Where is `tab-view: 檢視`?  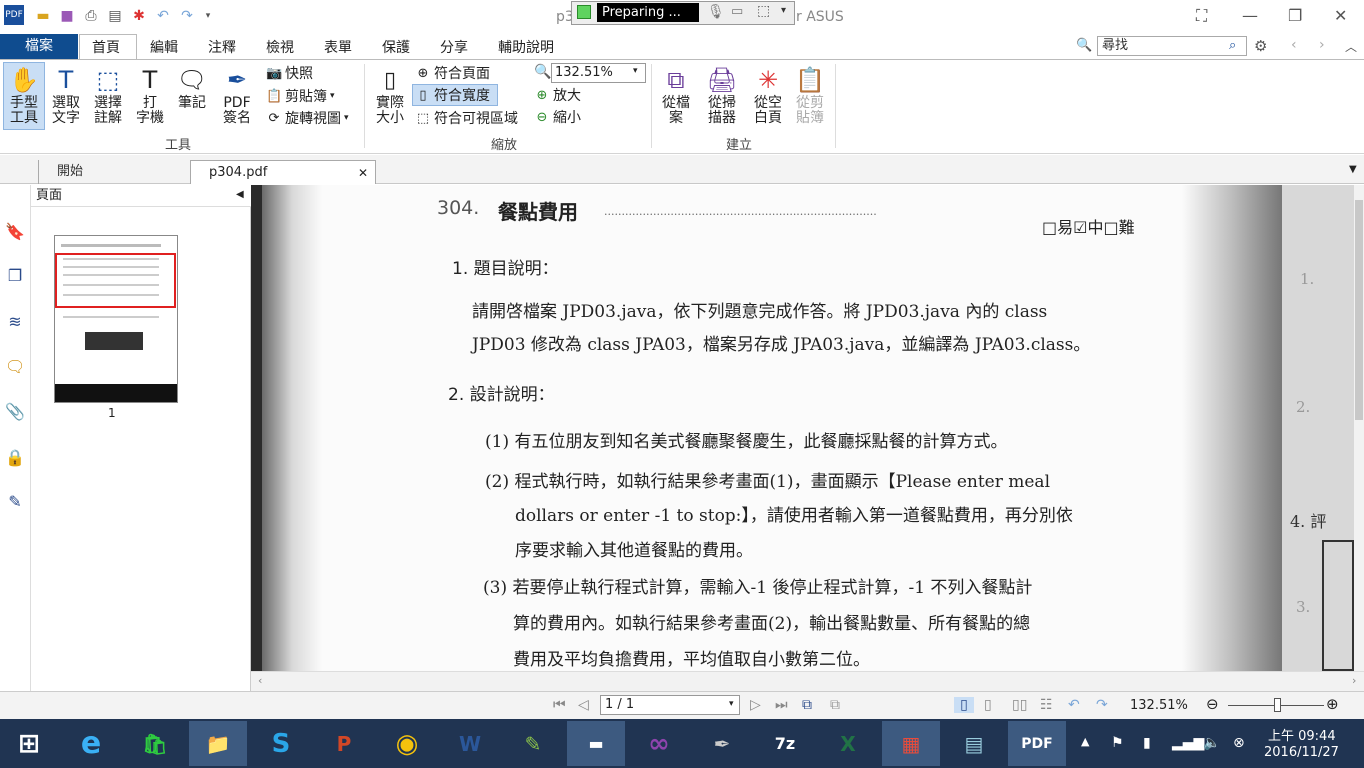
tab-view: 檢視 is located at coordinates (280, 47).